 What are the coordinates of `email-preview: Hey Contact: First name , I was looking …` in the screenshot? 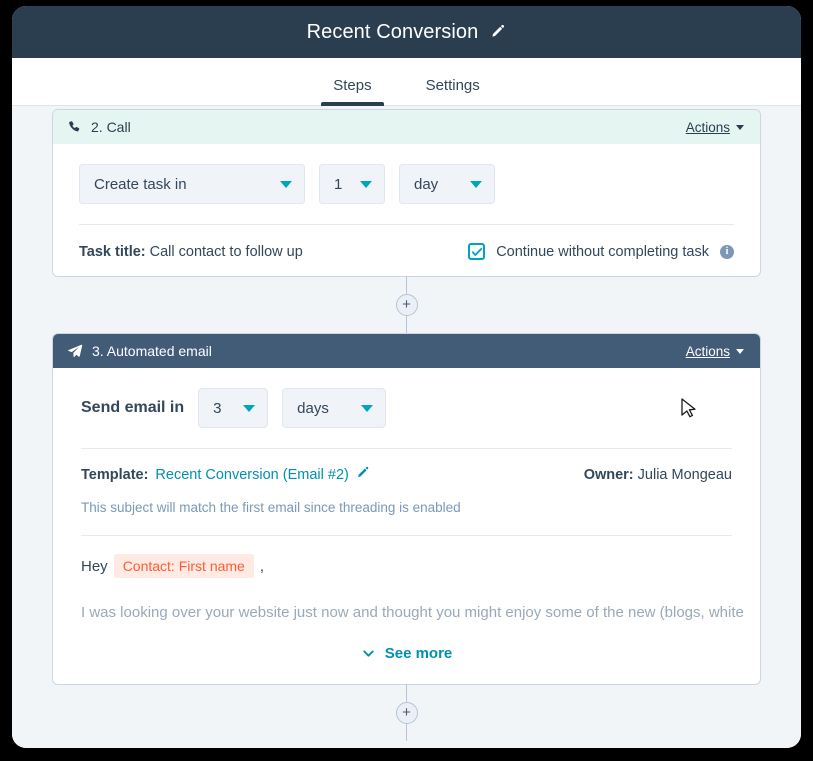 It's located at (412, 578).